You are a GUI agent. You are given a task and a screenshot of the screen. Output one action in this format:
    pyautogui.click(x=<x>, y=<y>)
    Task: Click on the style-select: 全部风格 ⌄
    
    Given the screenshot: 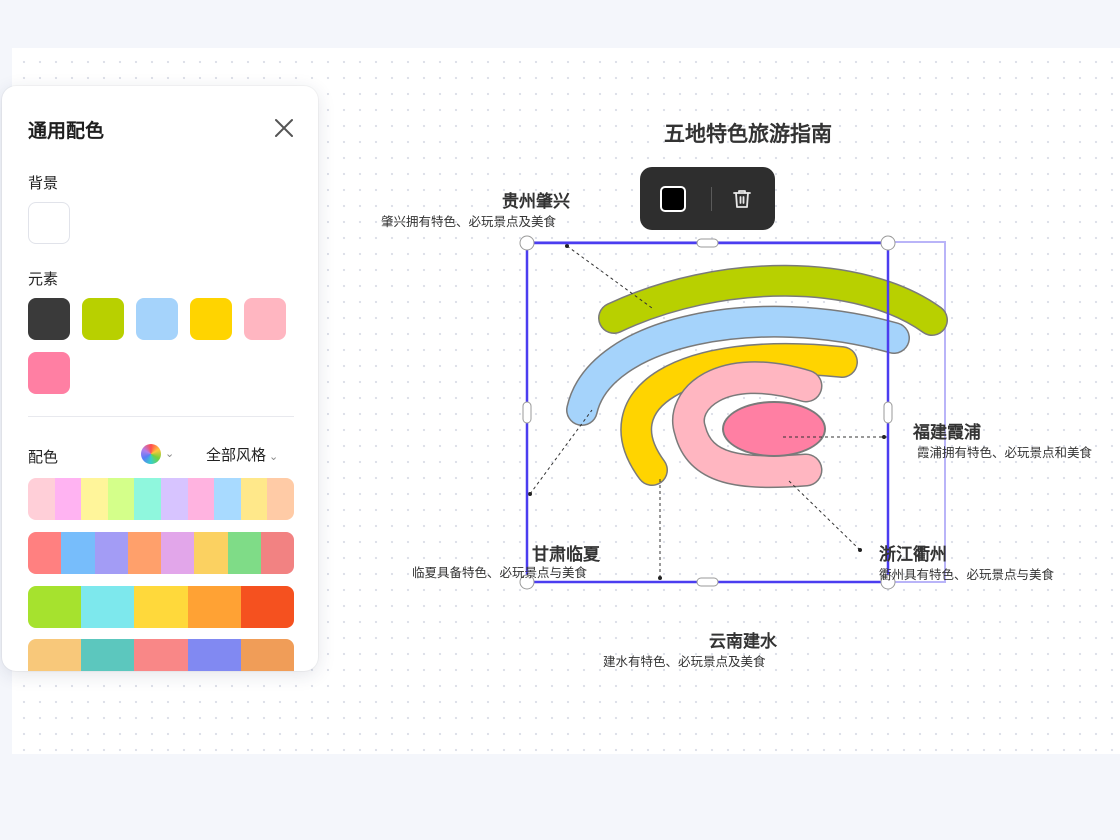 What is the action you would take?
    pyautogui.click(x=242, y=454)
    